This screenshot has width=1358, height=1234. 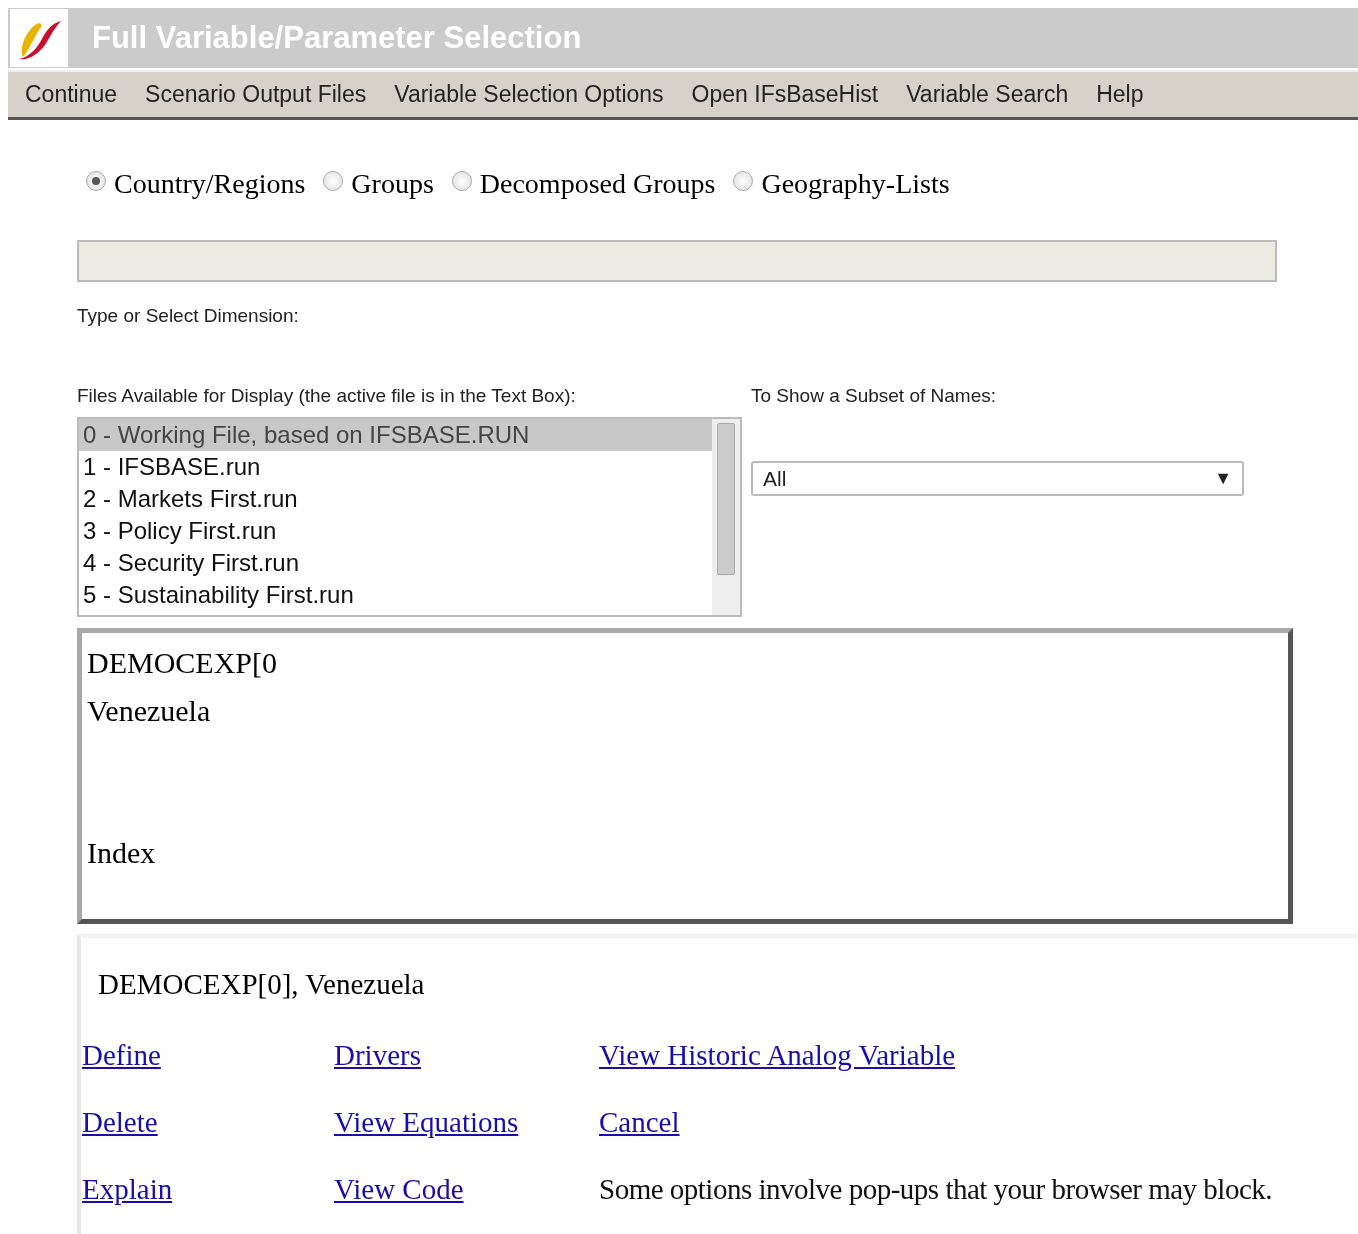 What do you see at coordinates (987, 94) in the screenshot?
I see `menu-item: Variable Search` at bounding box center [987, 94].